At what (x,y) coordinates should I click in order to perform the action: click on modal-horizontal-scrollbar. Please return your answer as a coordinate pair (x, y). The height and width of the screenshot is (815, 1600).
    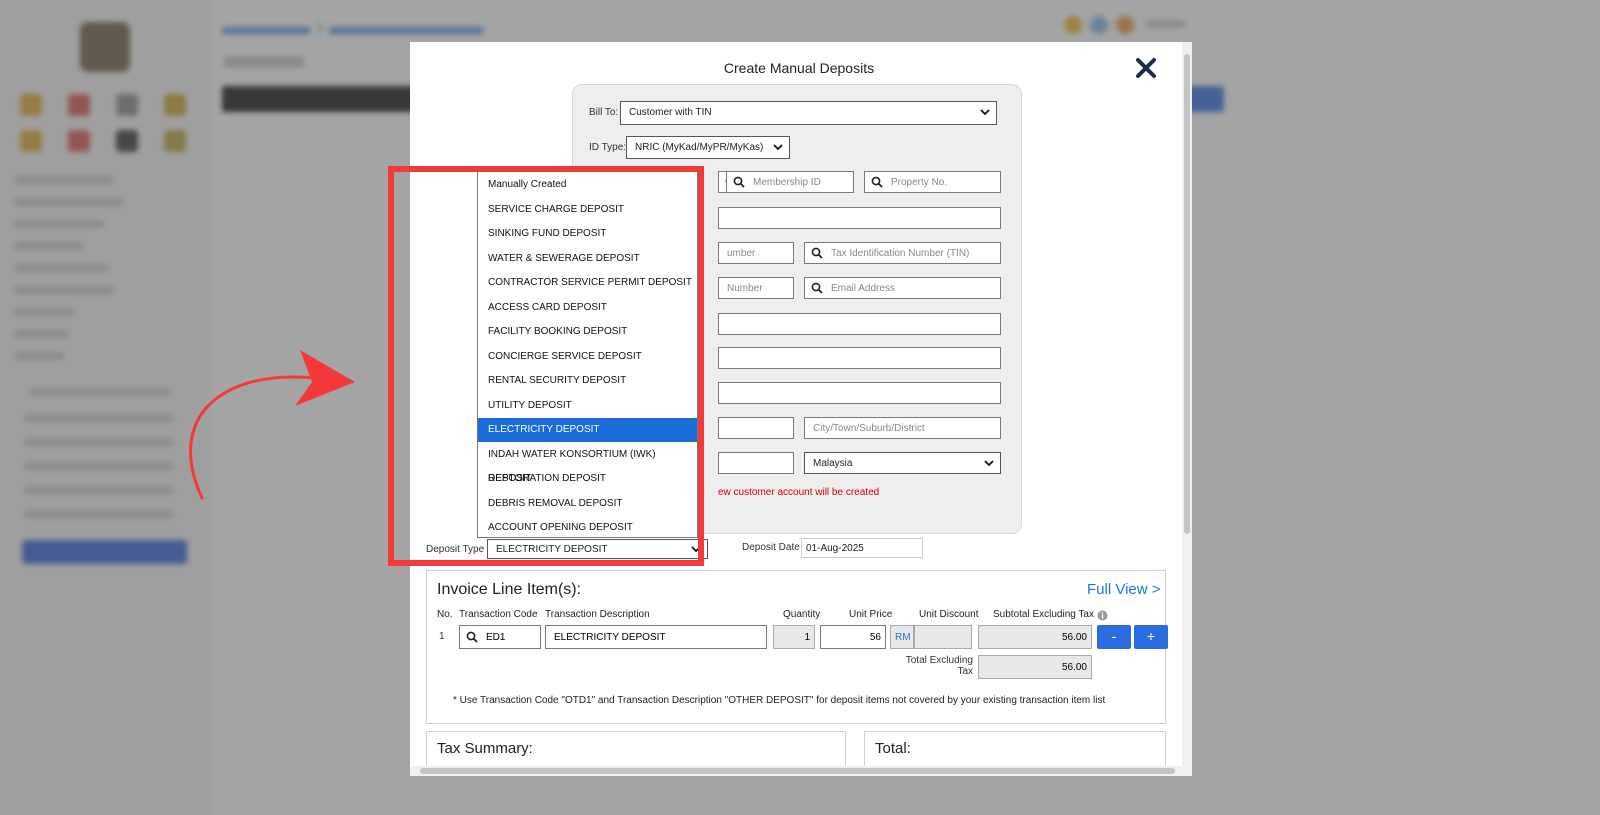
    Looking at the image, I should click on (796, 771).